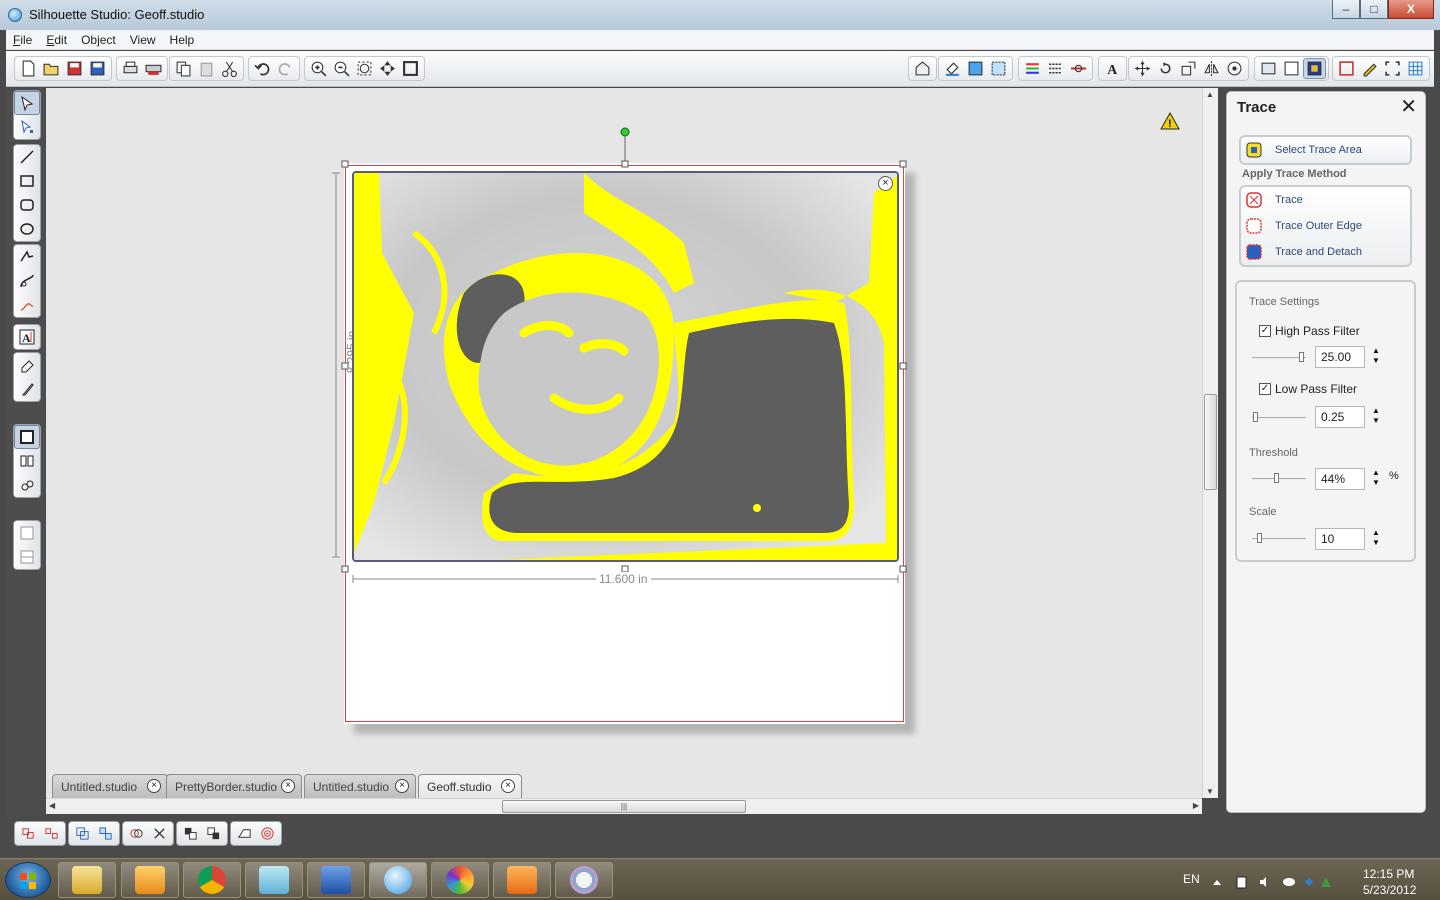 This screenshot has height=900, width=1440. What do you see at coordinates (1255, 417) in the screenshot?
I see `low-pass-slider-knob` at bounding box center [1255, 417].